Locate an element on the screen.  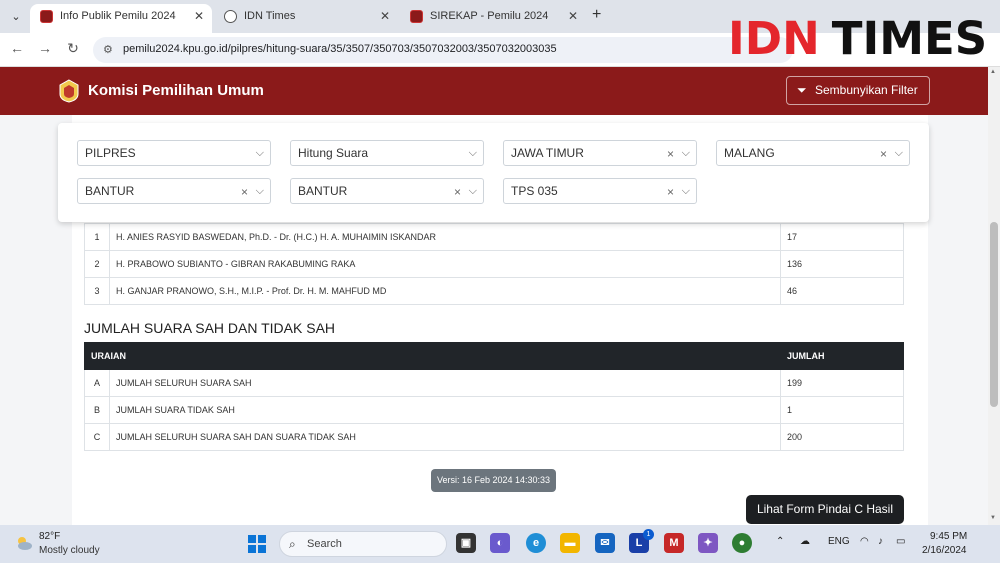
forward-arrow-icon: → is located at coordinates (45, 48).